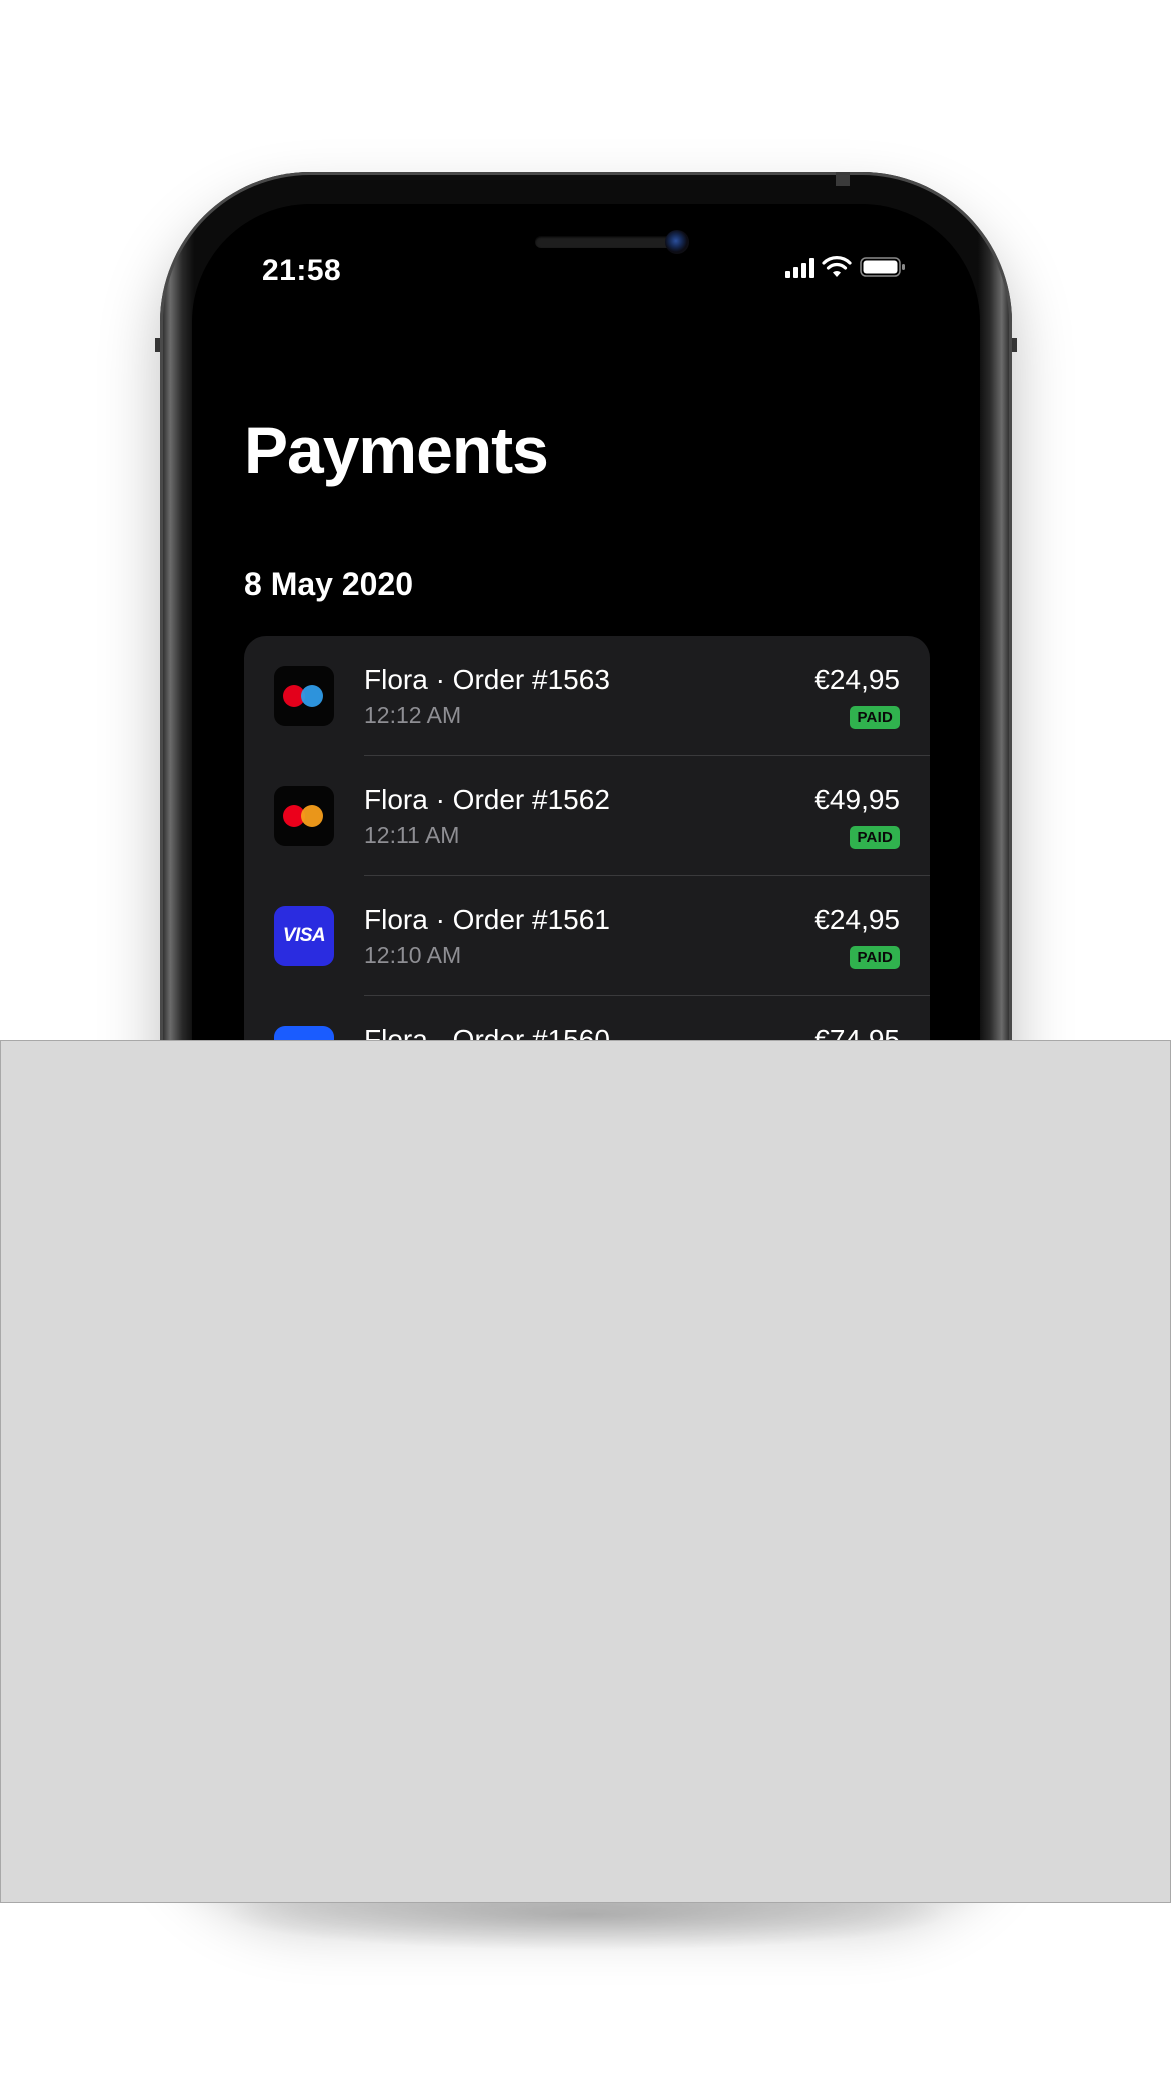 The height and width of the screenshot is (2076, 1172). What do you see at coordinates (799, 267) in the screenshot?
I see `cellular-signal-icon` at bounding box center [799, 267].